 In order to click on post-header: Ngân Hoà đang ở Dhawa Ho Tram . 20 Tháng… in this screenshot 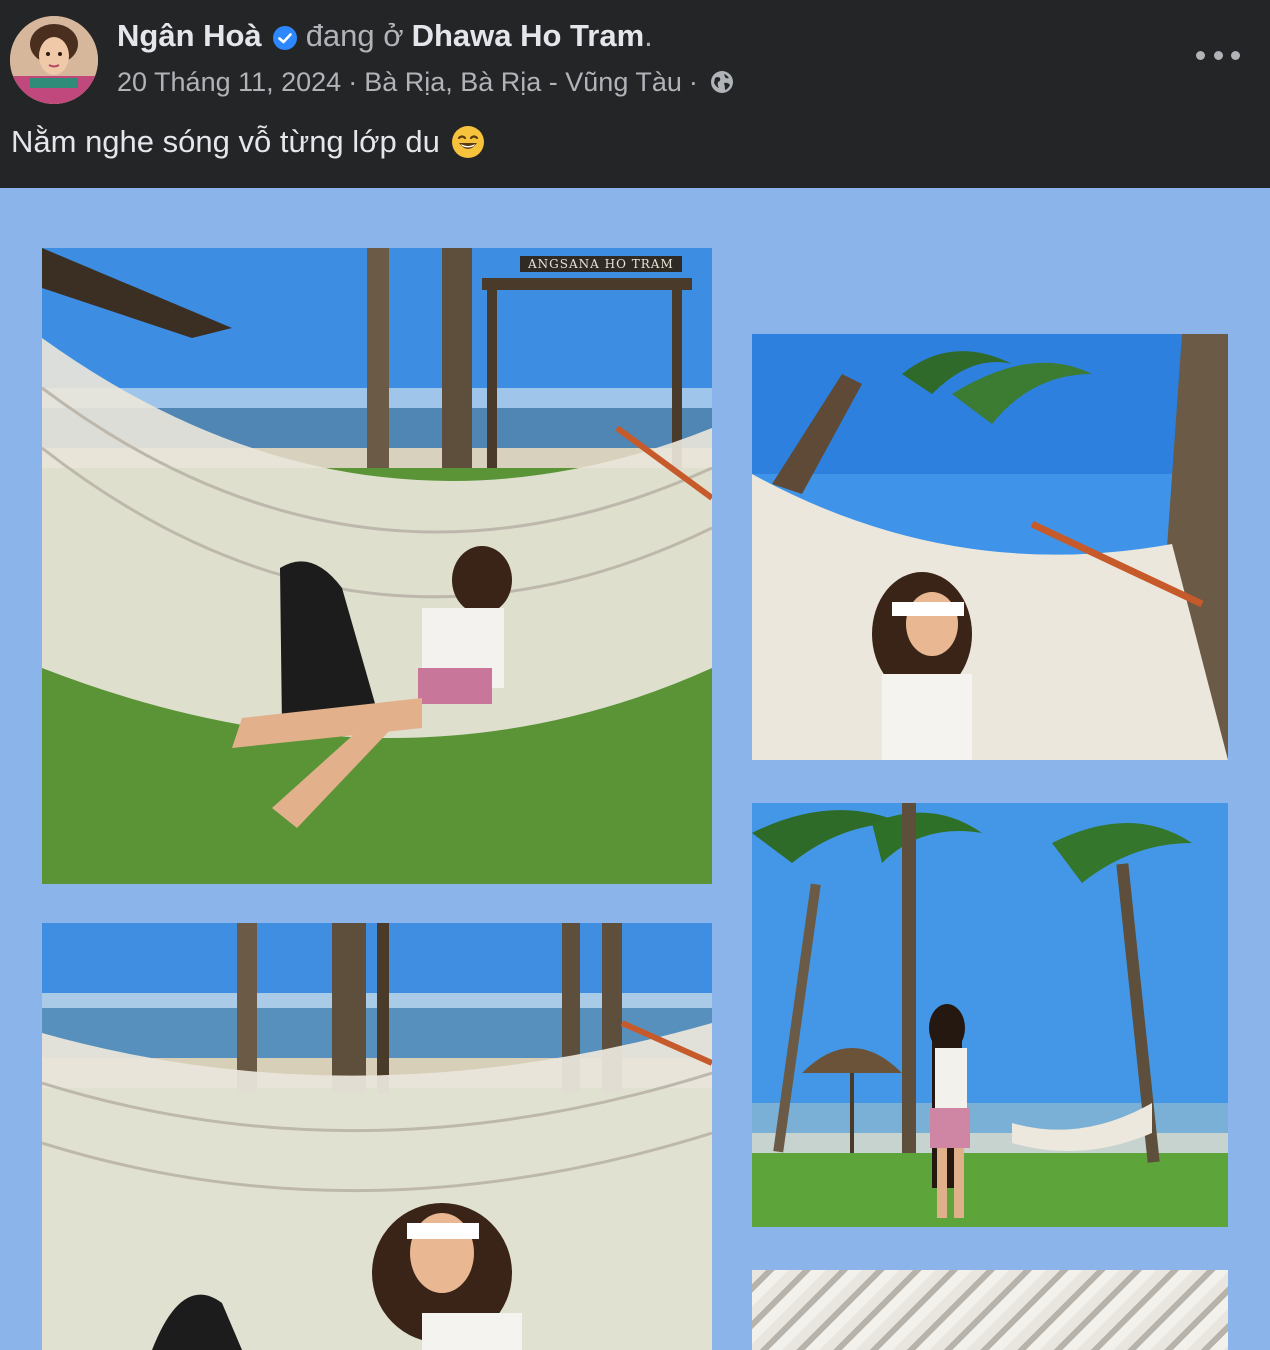, I will do `click(635, 94)`.